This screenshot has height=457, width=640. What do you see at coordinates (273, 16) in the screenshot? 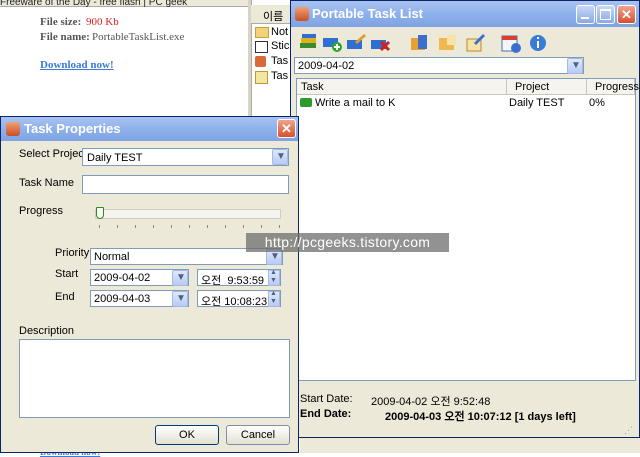
I see `explorer-name-column: 이름` at bounding box center [273, 16].